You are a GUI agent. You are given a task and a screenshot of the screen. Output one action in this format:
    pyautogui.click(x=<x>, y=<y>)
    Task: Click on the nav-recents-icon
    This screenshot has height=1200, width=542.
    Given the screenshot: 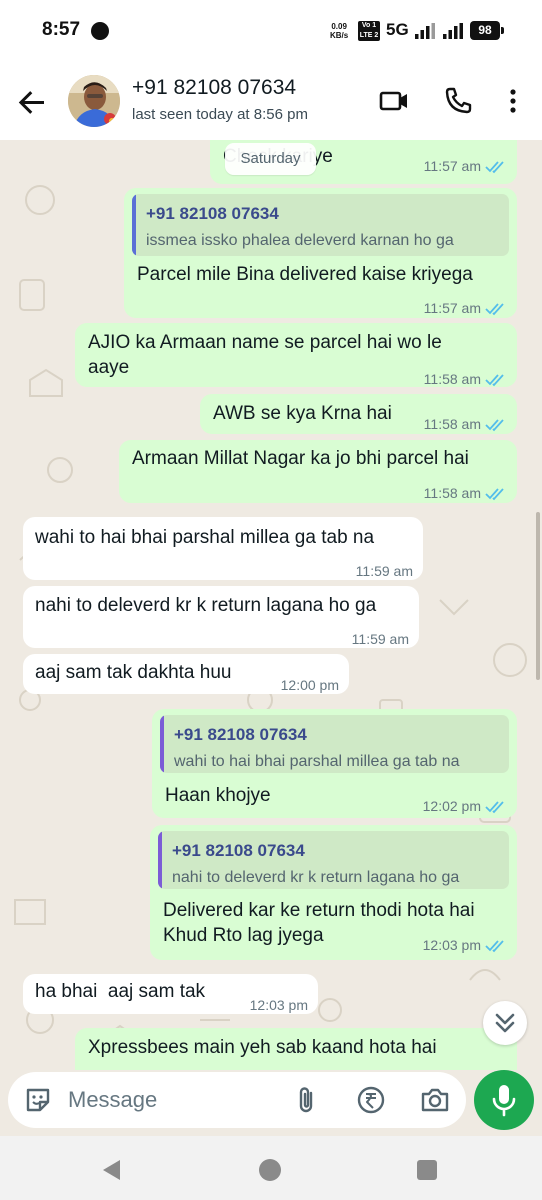 What is the action you would take?
    pyautogui.click(x=427, y=1170)
    